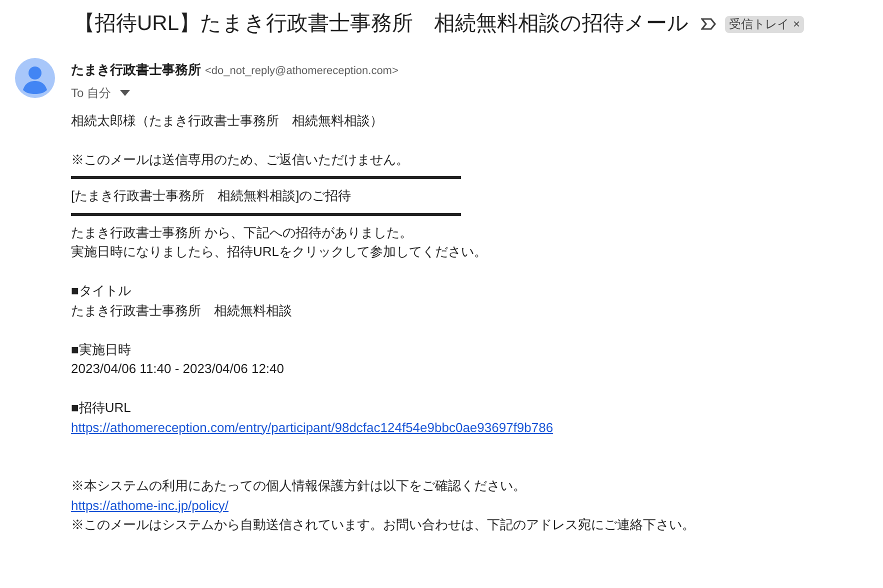  What do you see at coordinates (101, 349) in the screenshot?
I see `body-text: ■実施日時` at bounding box center [101, 349].